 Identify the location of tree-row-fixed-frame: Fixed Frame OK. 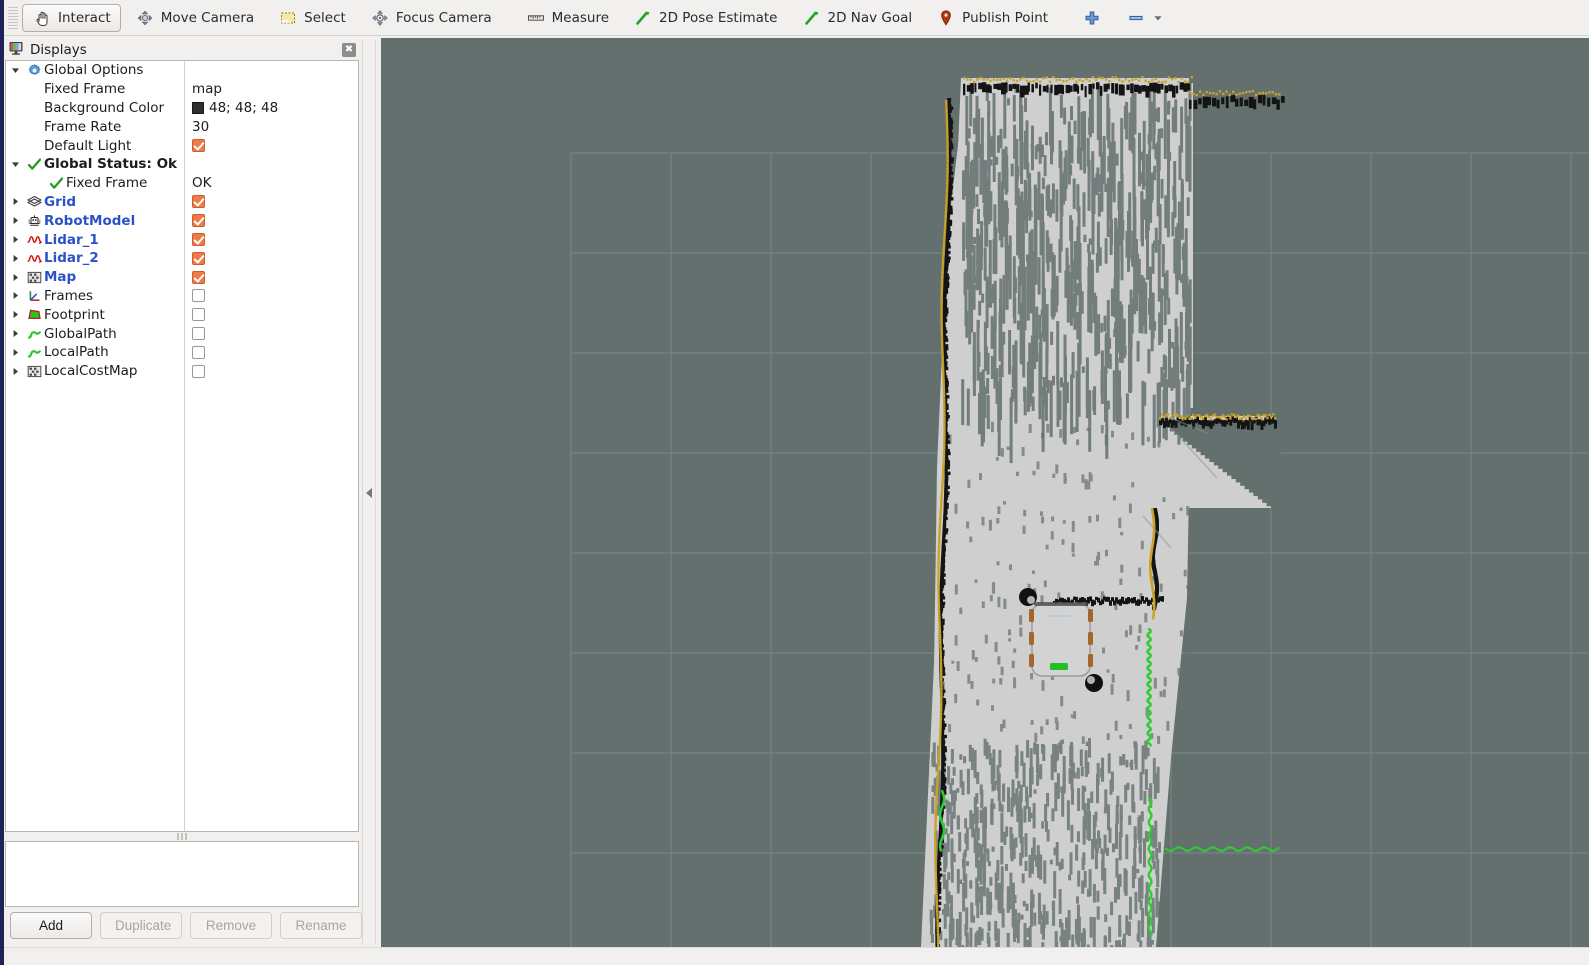
(182, 183).